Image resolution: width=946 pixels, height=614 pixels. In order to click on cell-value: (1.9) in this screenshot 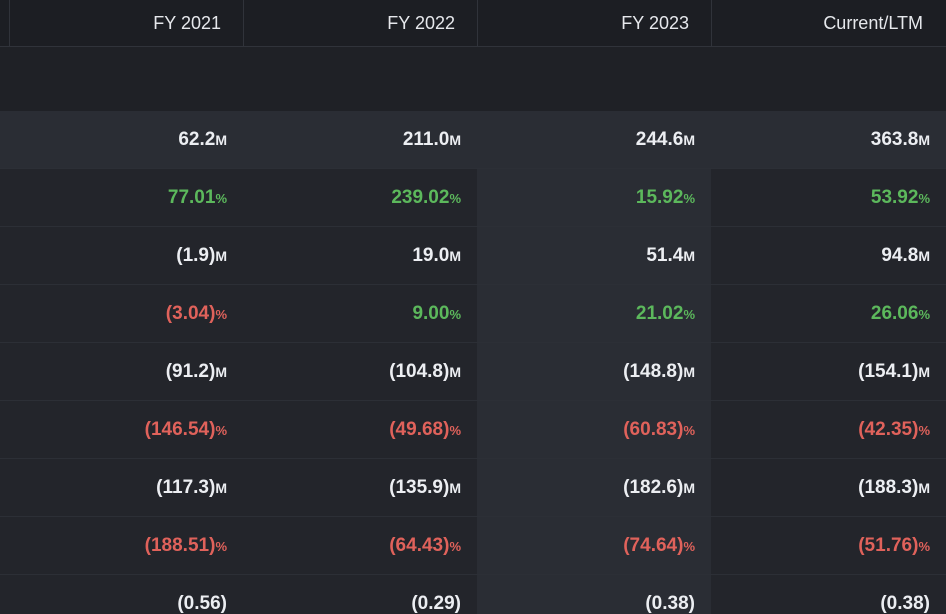, I will do `click(196, 255)`.